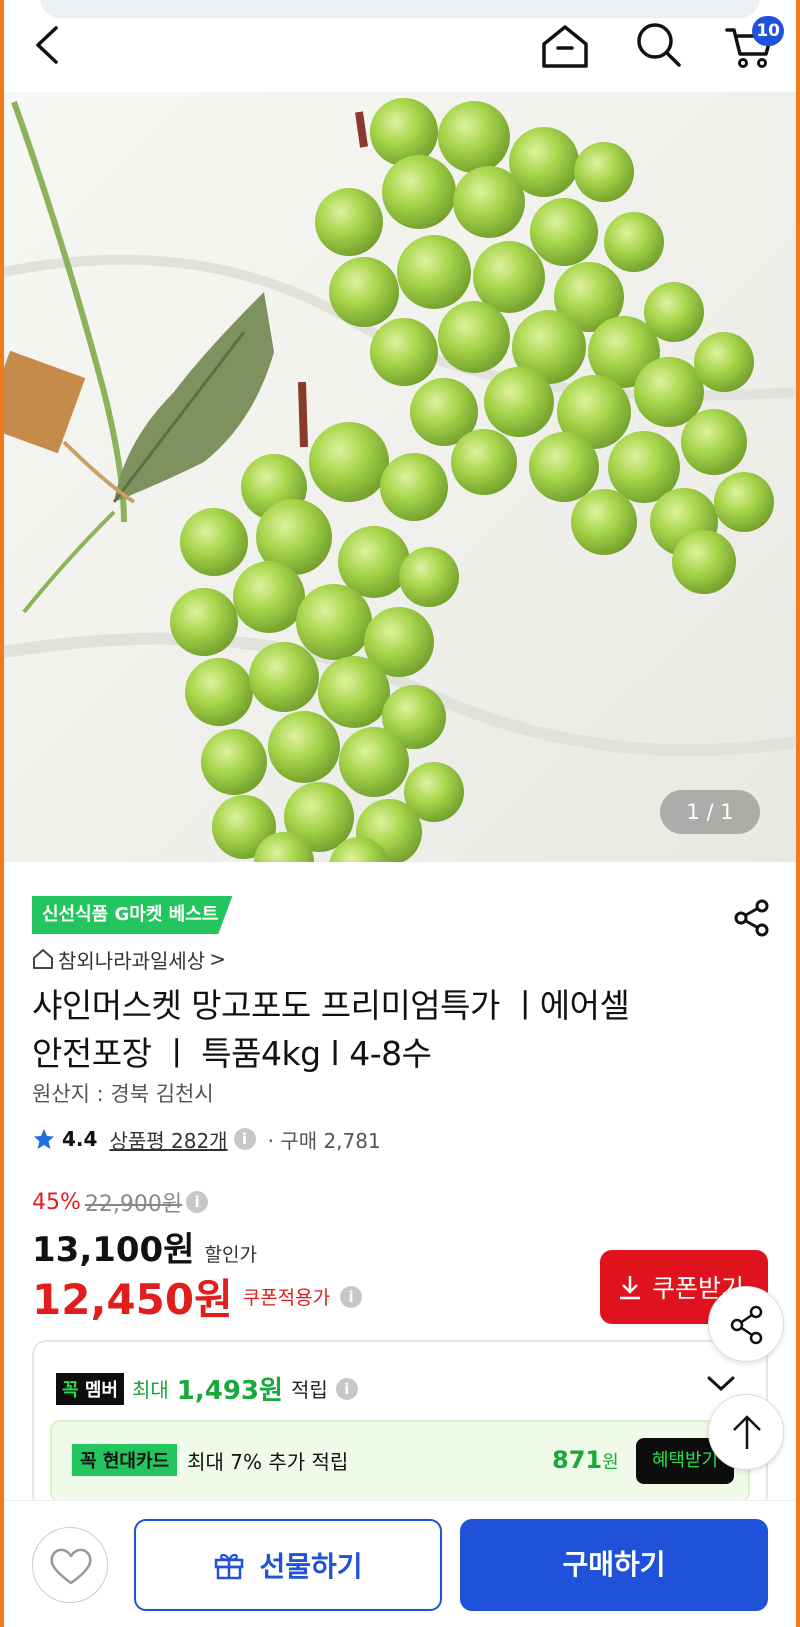 Image resolution: width=800 pixels, height=1627 pixels. I want to click on sale-price-row: 13,100원 할인가, so click(144, 1246).